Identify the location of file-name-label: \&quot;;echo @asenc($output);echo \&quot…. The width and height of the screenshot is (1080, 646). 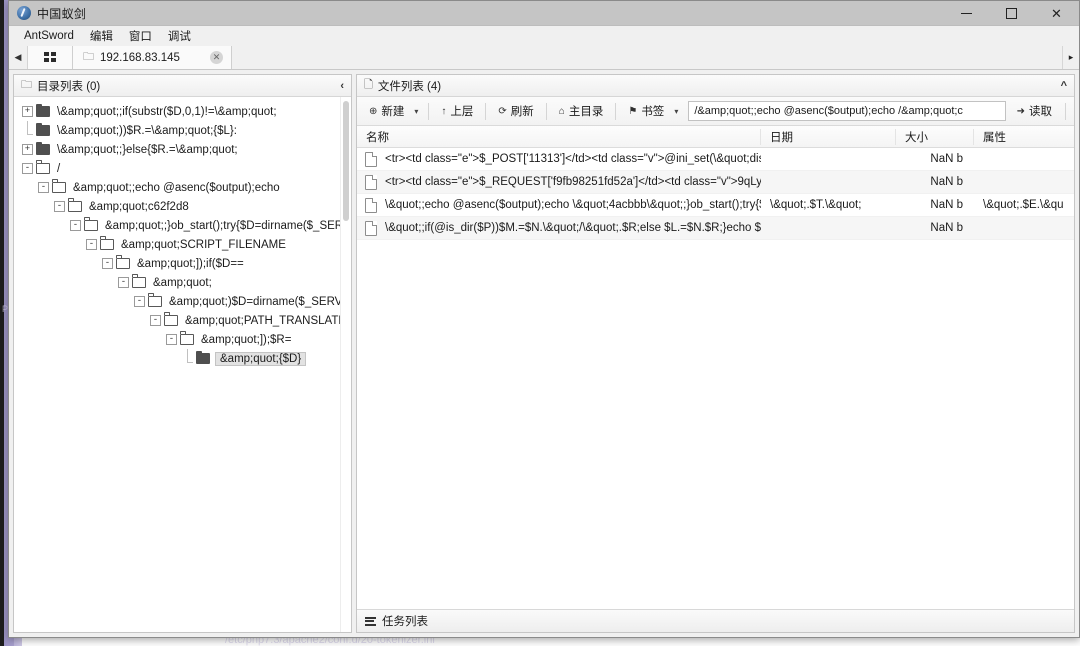
(573, 205).